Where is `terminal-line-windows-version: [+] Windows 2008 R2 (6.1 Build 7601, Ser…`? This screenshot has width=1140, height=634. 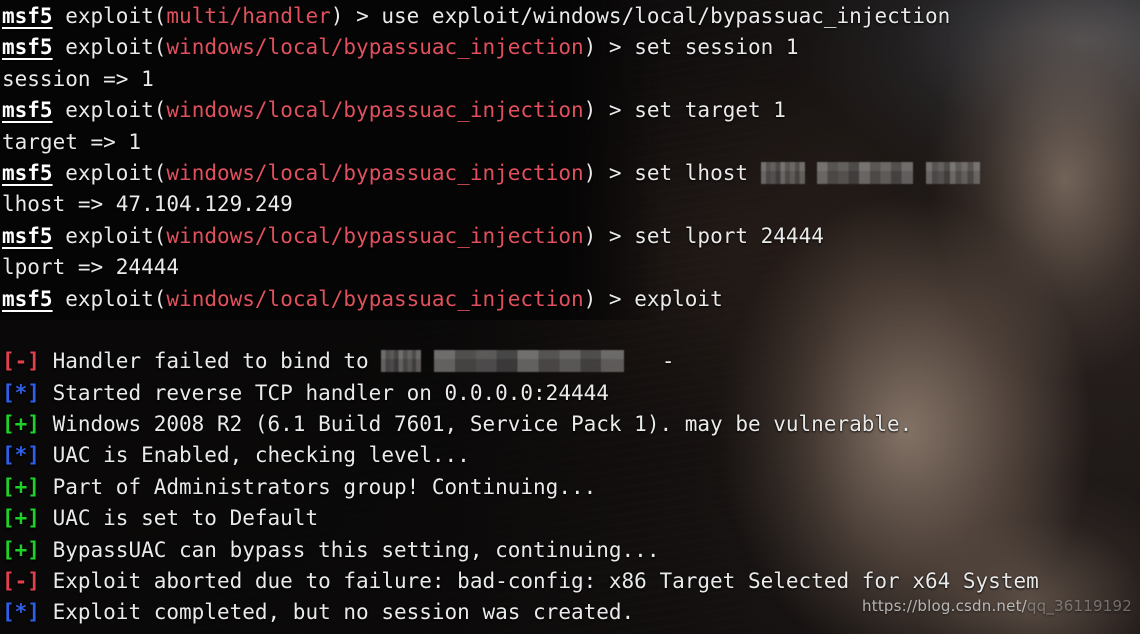
terminal-line-windows-version: [+] Windows 2008 R2 (6.1 Build 7601, Ser… is located at coordinates (571, 424).